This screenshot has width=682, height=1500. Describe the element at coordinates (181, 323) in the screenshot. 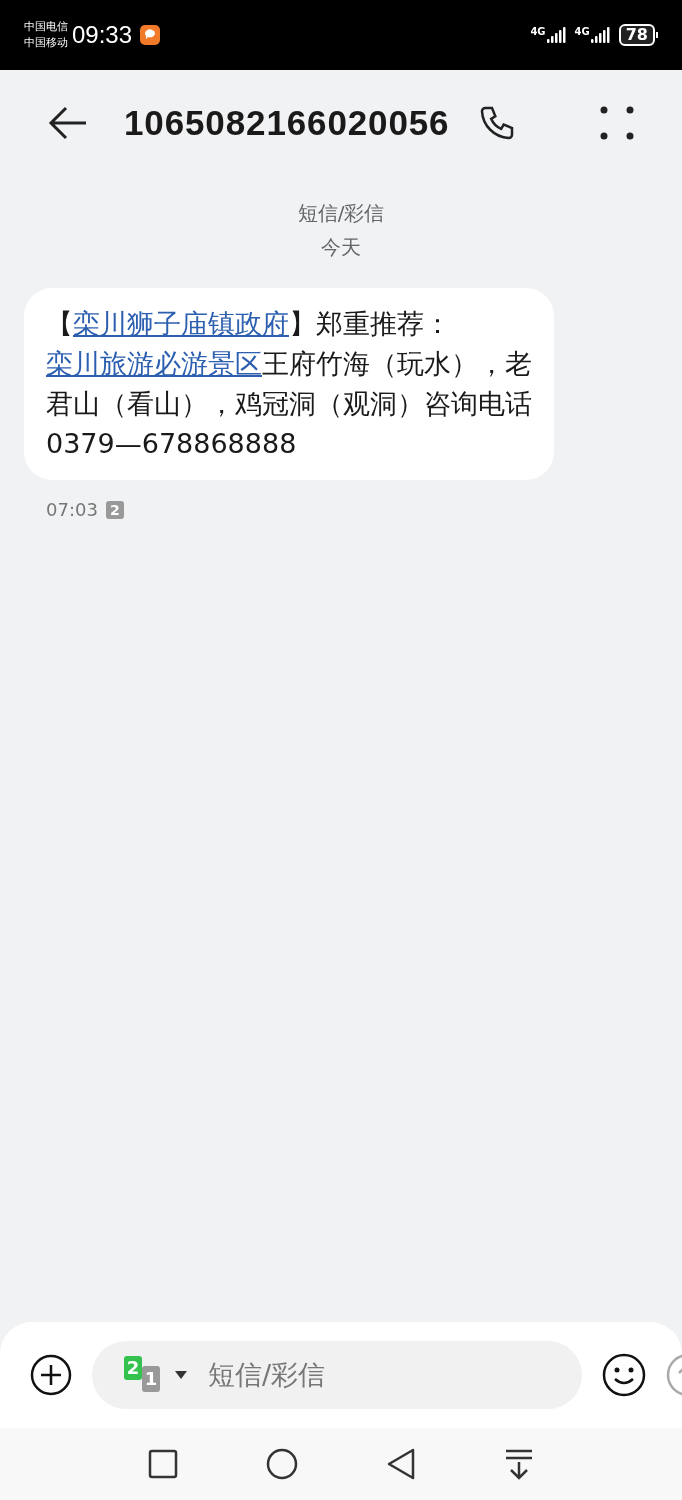

I see `message-link: 栾川狮子庙镇政府` at that location.